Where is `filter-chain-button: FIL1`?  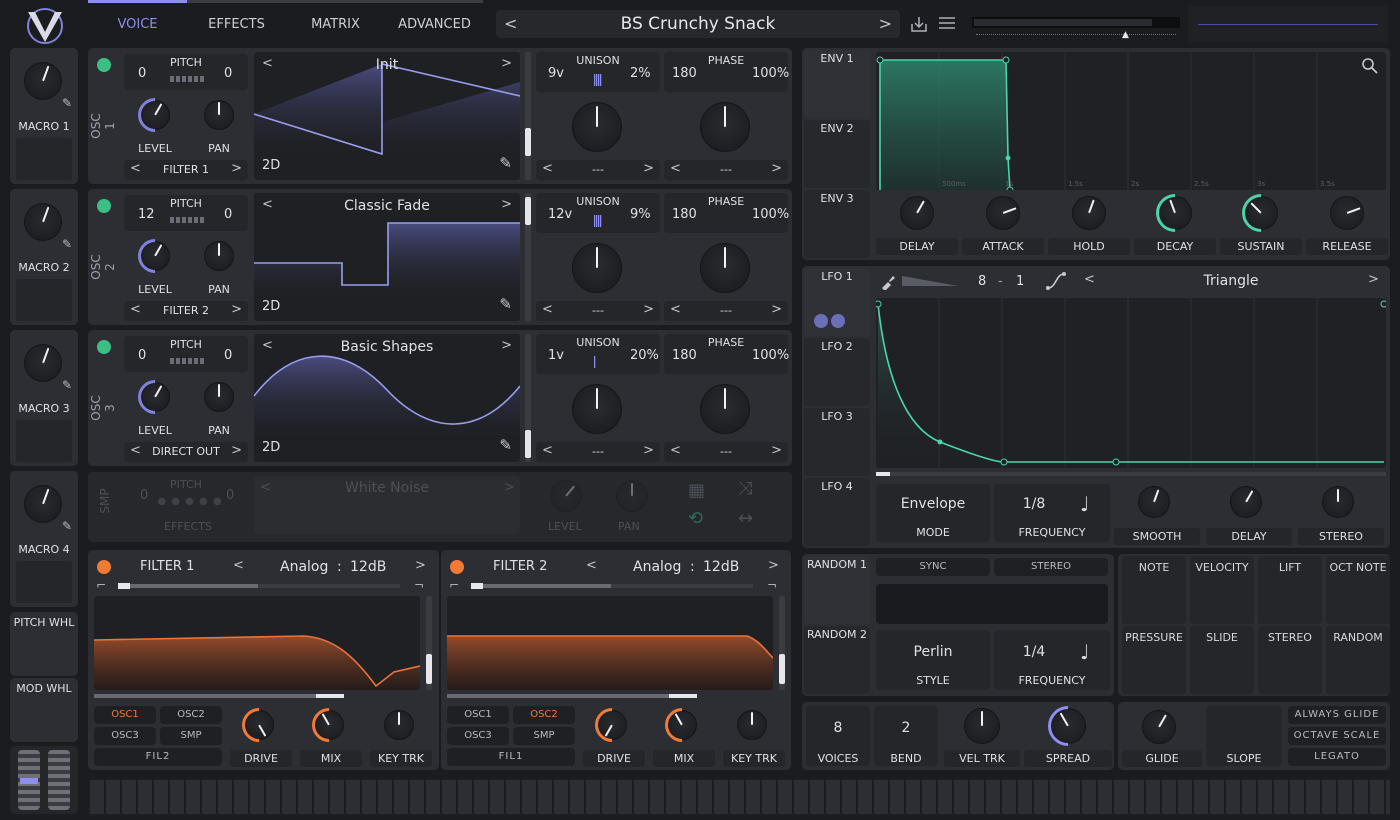 filter-chain-button: FIL1 is located at coordinates (511, 757).